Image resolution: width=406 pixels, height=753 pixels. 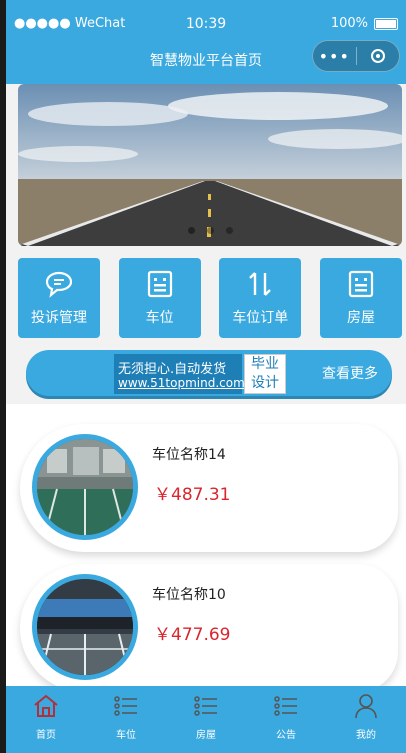 What do you see at coordinates (59, 318) in the screenshot?
I see `category-label: 投诉管理` at bounding box center [59, 318].